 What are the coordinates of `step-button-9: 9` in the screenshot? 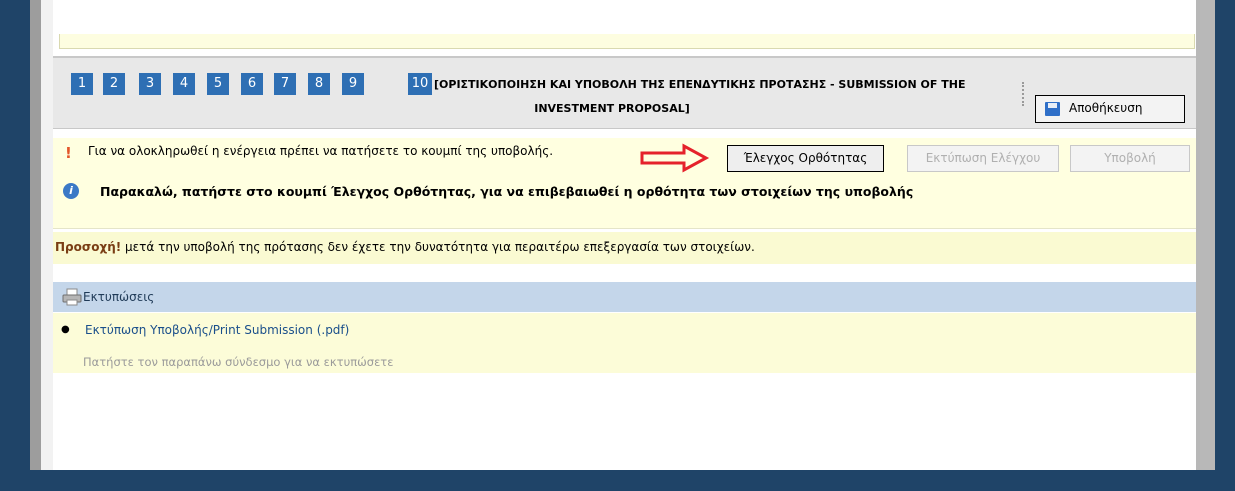 It's located at (353, 84).